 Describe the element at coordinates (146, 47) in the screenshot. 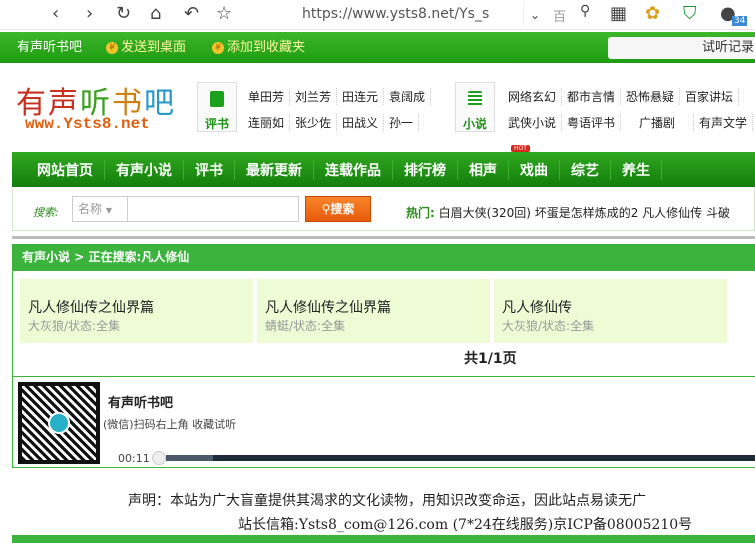

I see `send-desktop-link: ¥ 发送到桌面` at that location.